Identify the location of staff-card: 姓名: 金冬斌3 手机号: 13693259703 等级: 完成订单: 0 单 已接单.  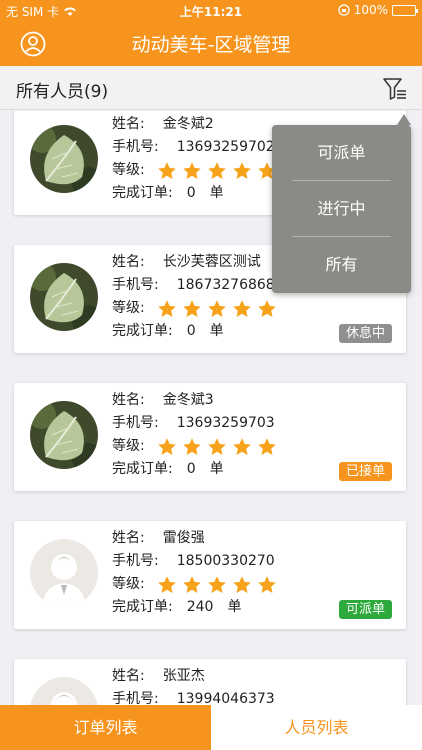
(210, 437).